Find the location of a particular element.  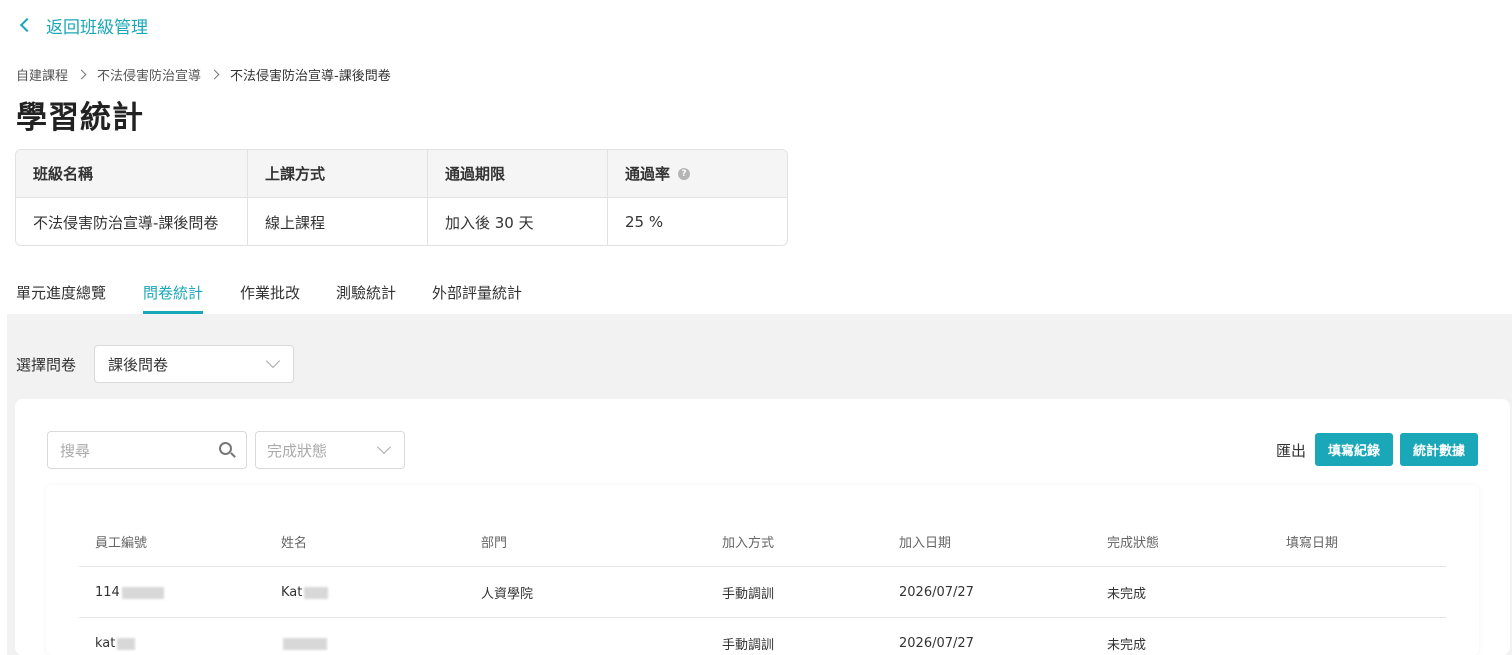

summary-class-name: 不法侵害防治宣導-課後問卷 is located at coordinates (132, 221).